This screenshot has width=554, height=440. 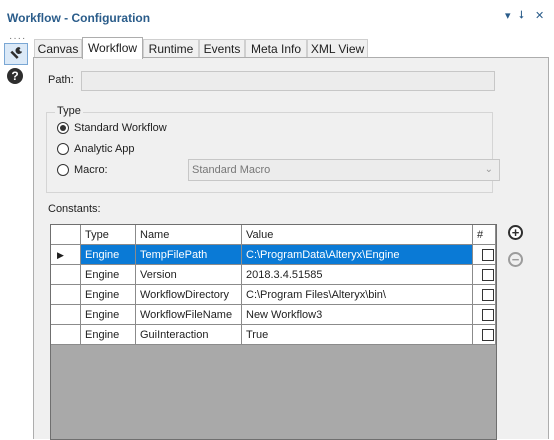 What do you see at coordinates (74, 209) in the screenshot?
I see `constants-label: Constants:` at bounding box center [74, 209].